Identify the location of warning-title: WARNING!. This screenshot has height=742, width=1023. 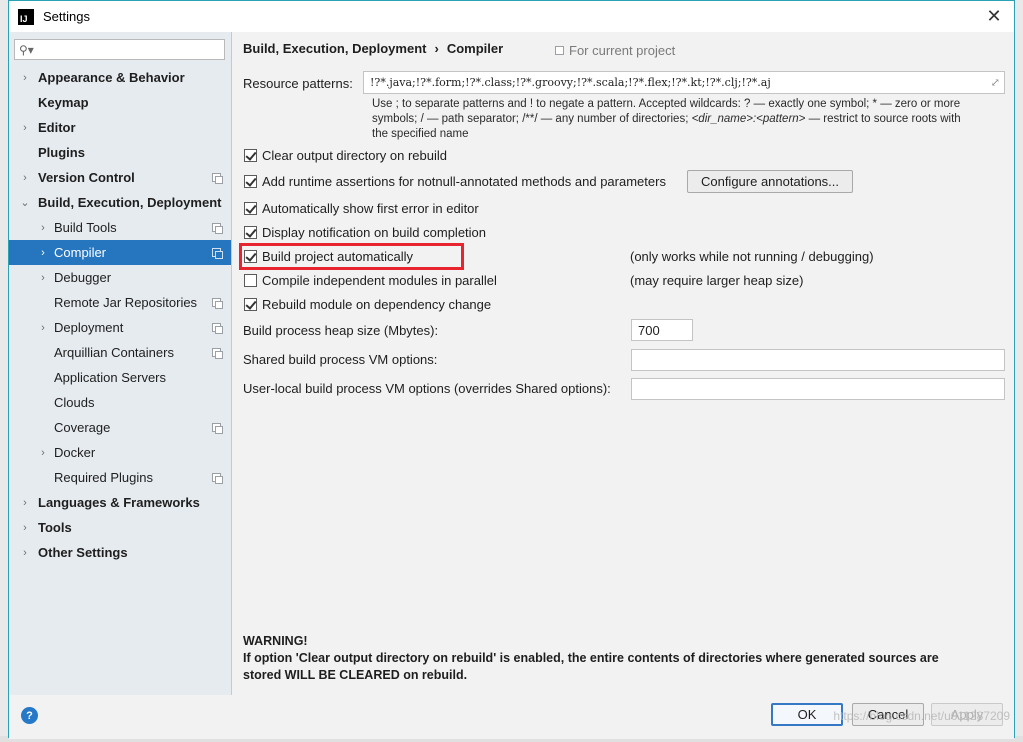
(275, 641).